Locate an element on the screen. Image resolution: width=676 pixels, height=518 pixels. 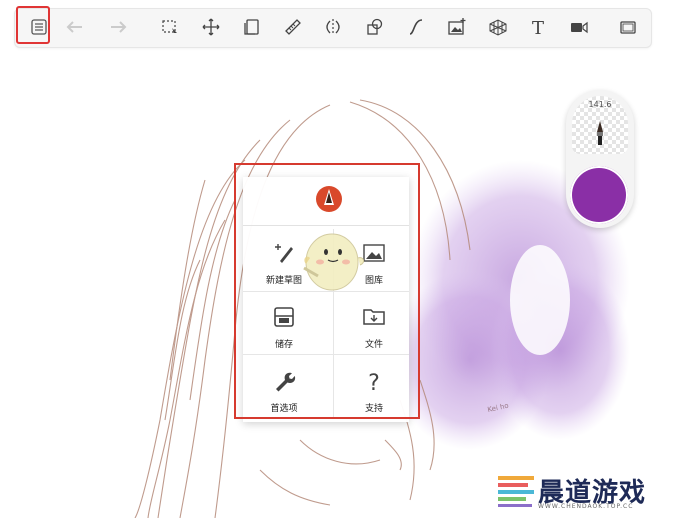
file-label: 文件 is located at coordinates (373, 345).